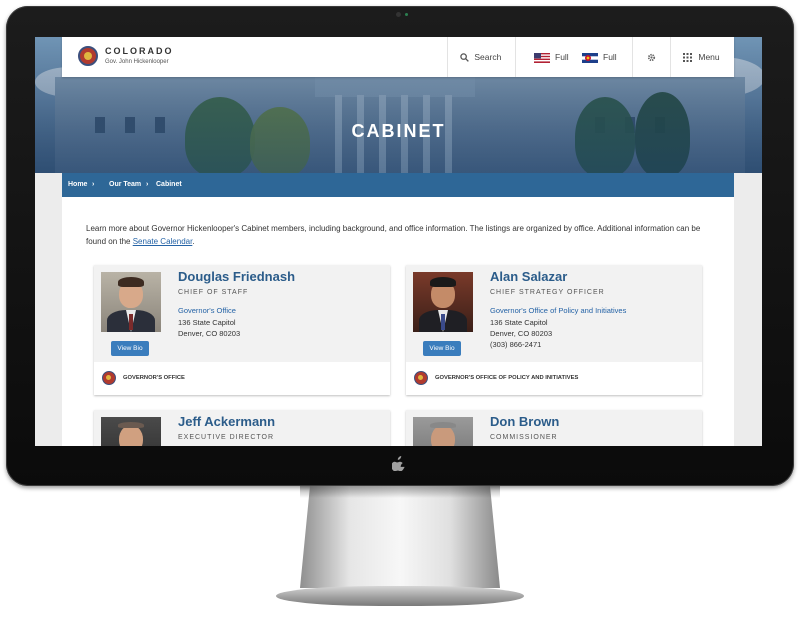  What do you see at coordinates (524, 421) in the screenshot?
I see `member-name: Don Brown` at bounding box center [524, 421].